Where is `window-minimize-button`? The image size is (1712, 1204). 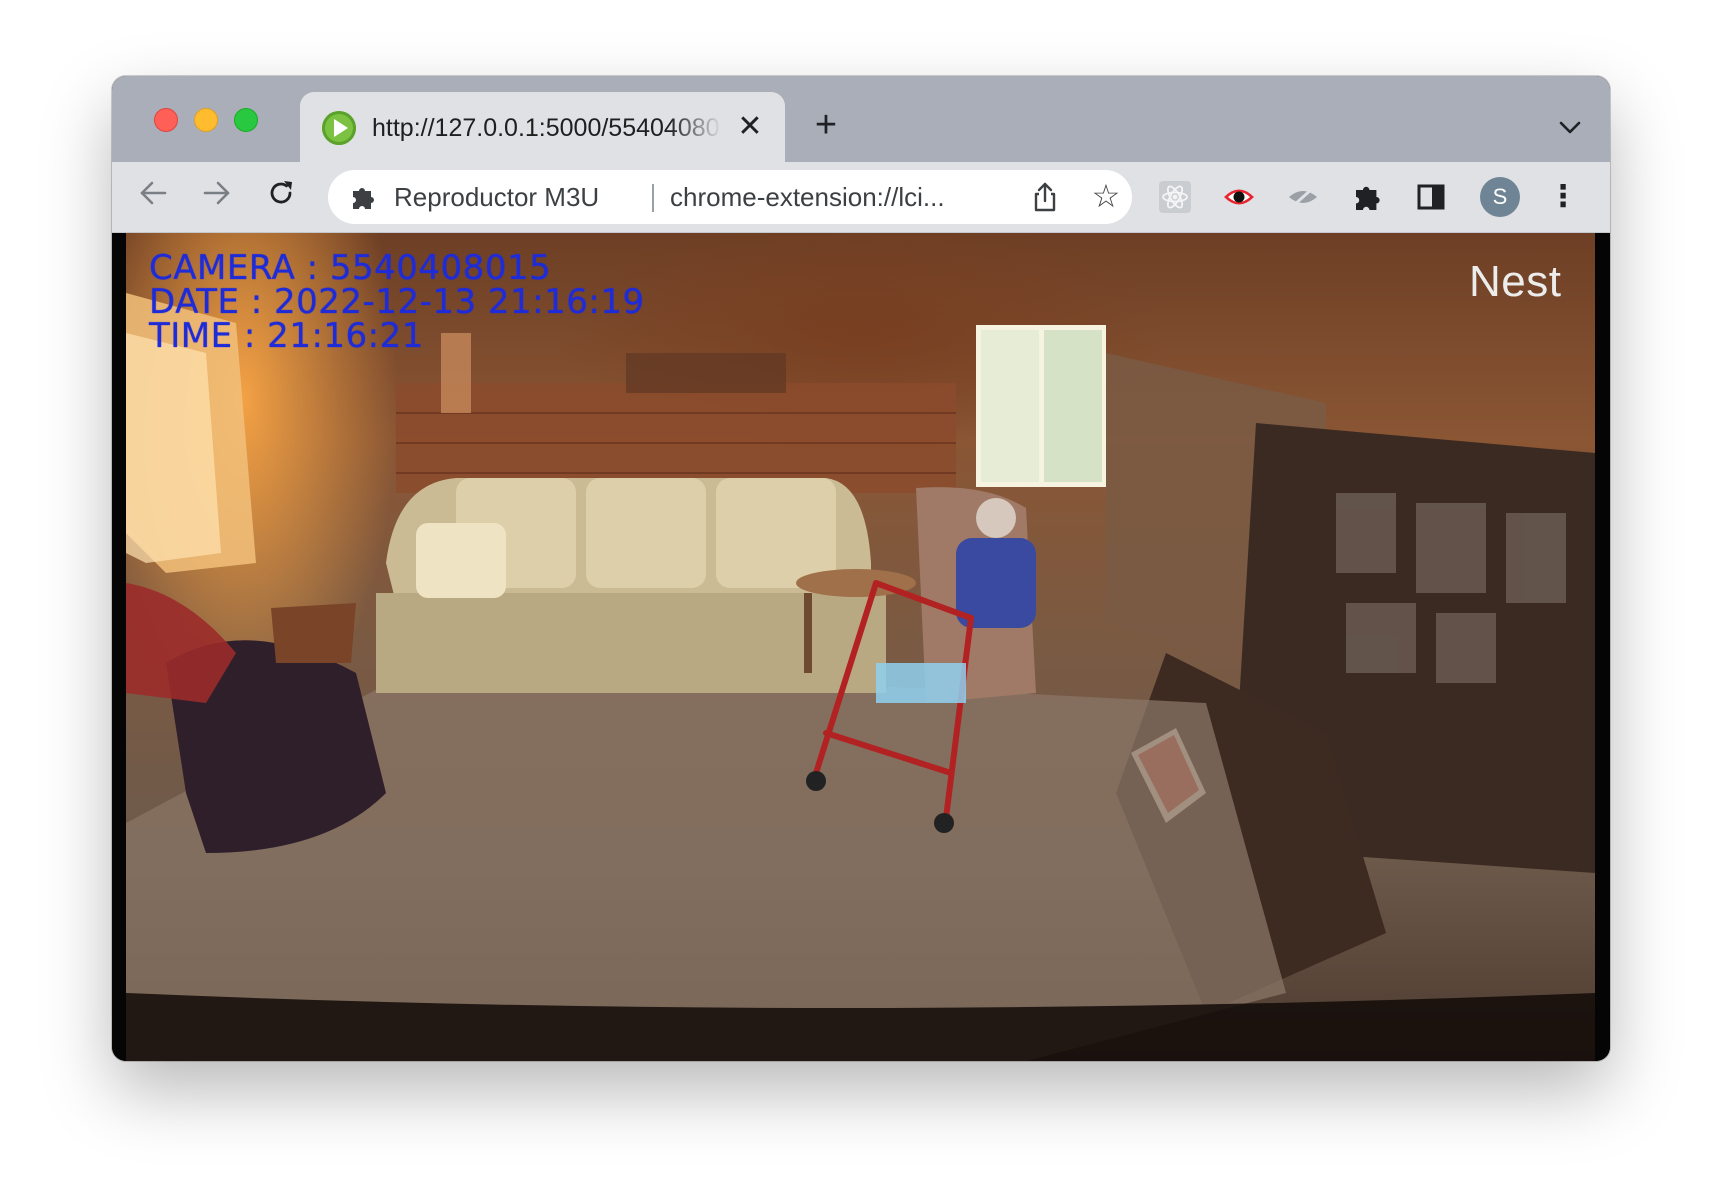 window-minimize-button is located at coordinates (206, 120).